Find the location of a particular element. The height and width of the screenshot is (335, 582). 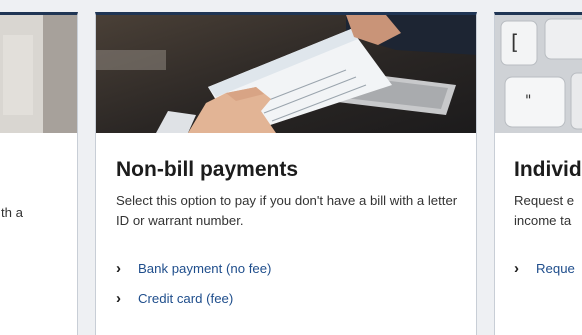

request-link: Reque is located at coordinates (555, 268).